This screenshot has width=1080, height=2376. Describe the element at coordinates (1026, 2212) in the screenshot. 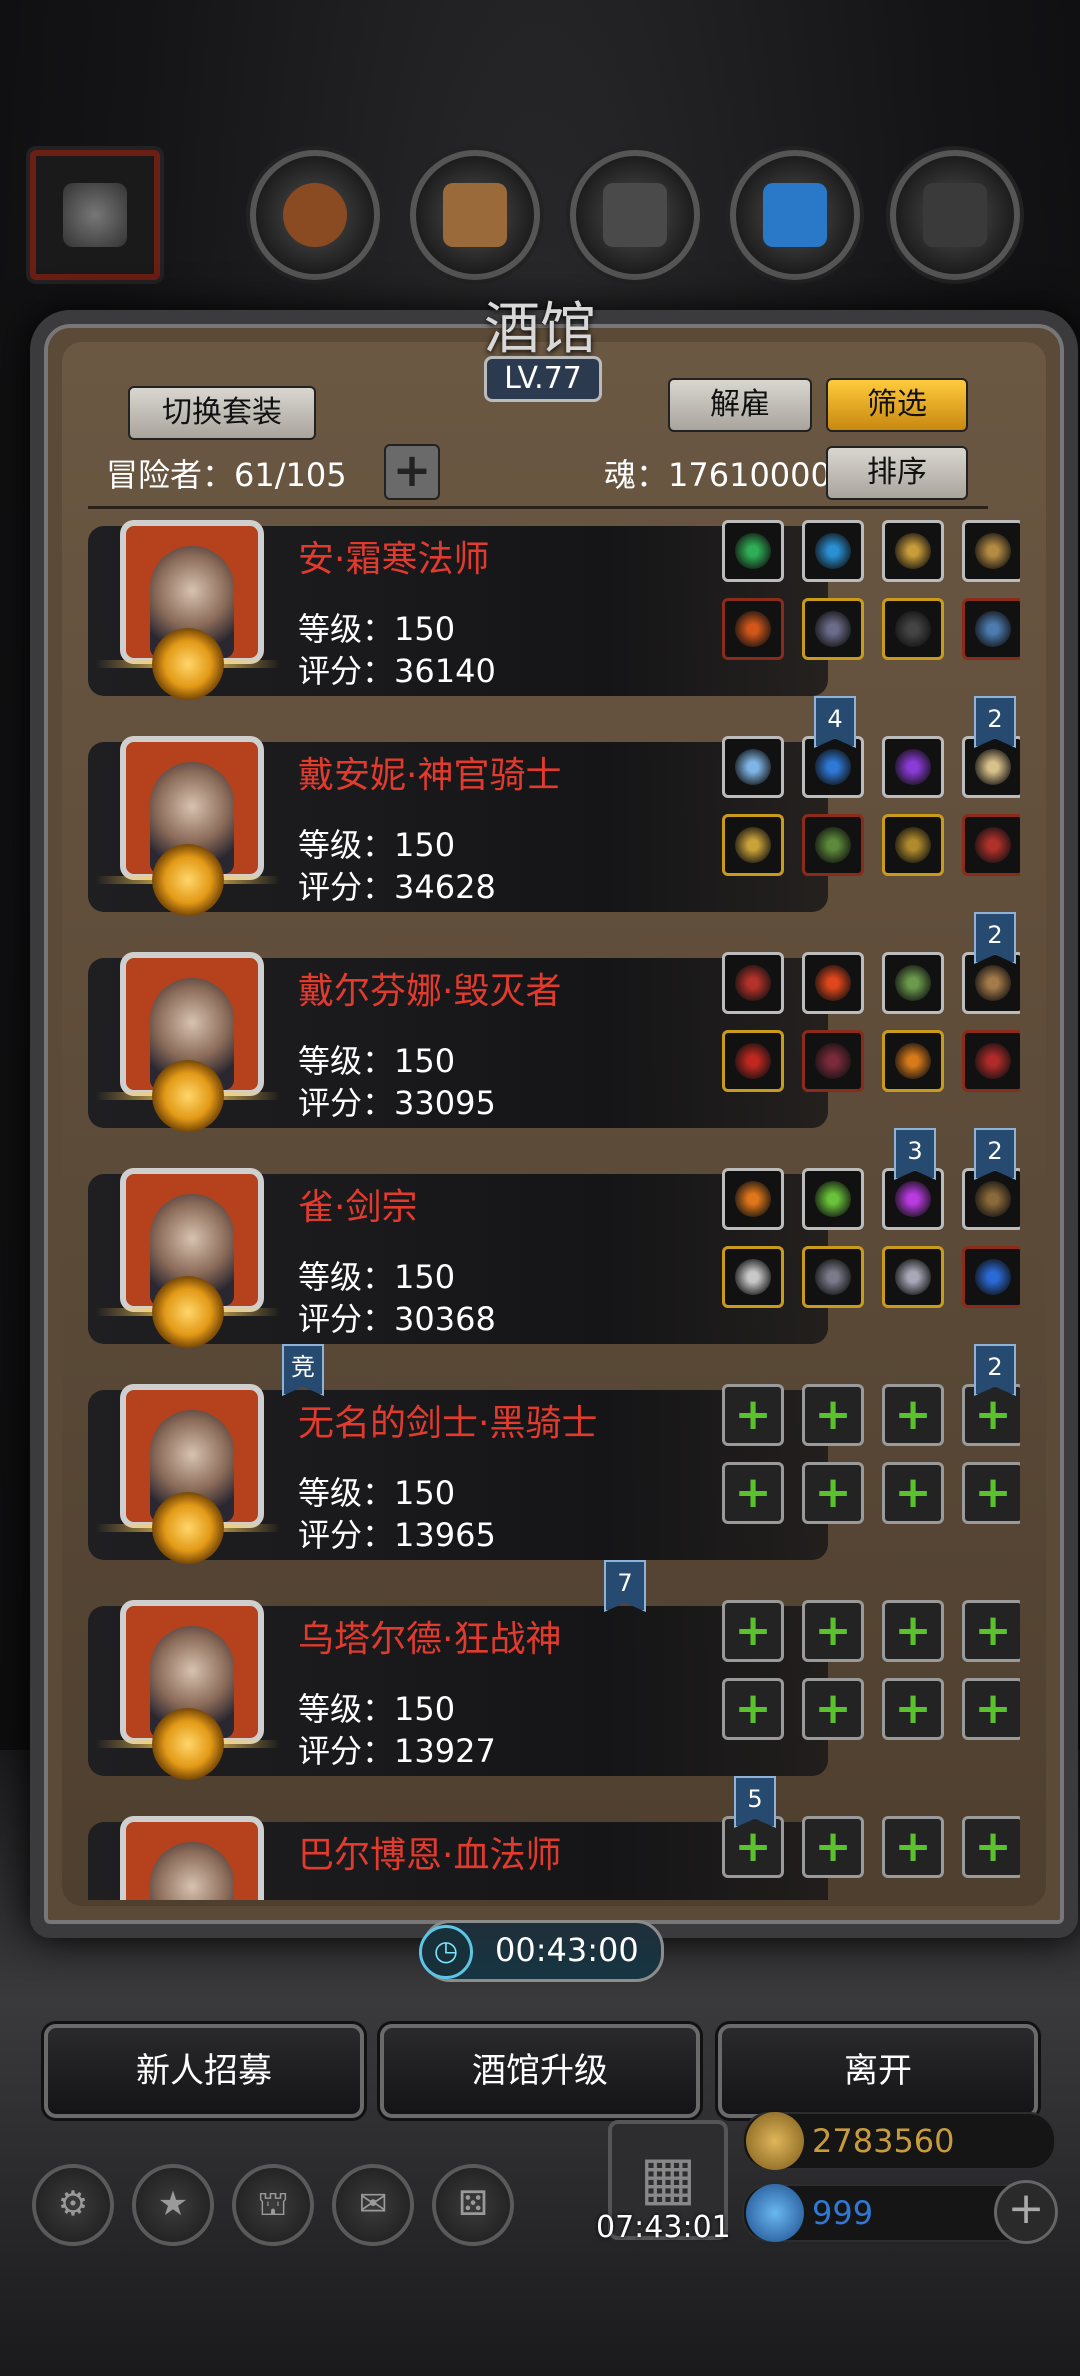

I see `add-gems-button: +` at that location.